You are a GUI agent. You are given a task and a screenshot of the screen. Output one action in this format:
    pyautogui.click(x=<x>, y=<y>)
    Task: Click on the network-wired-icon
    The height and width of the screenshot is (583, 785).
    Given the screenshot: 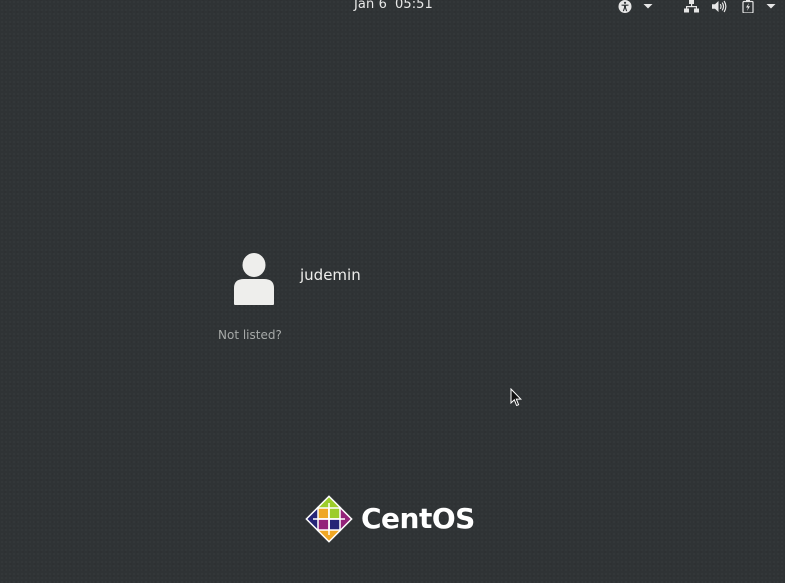 What is the action you would take?
    pyautogui.click(x=691, y=6)
    